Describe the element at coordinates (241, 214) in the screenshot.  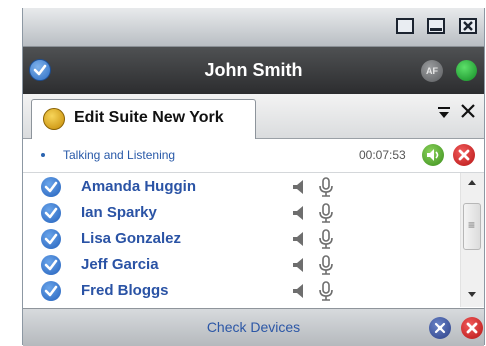
I see `list-item: Ian Sparky` at that location.